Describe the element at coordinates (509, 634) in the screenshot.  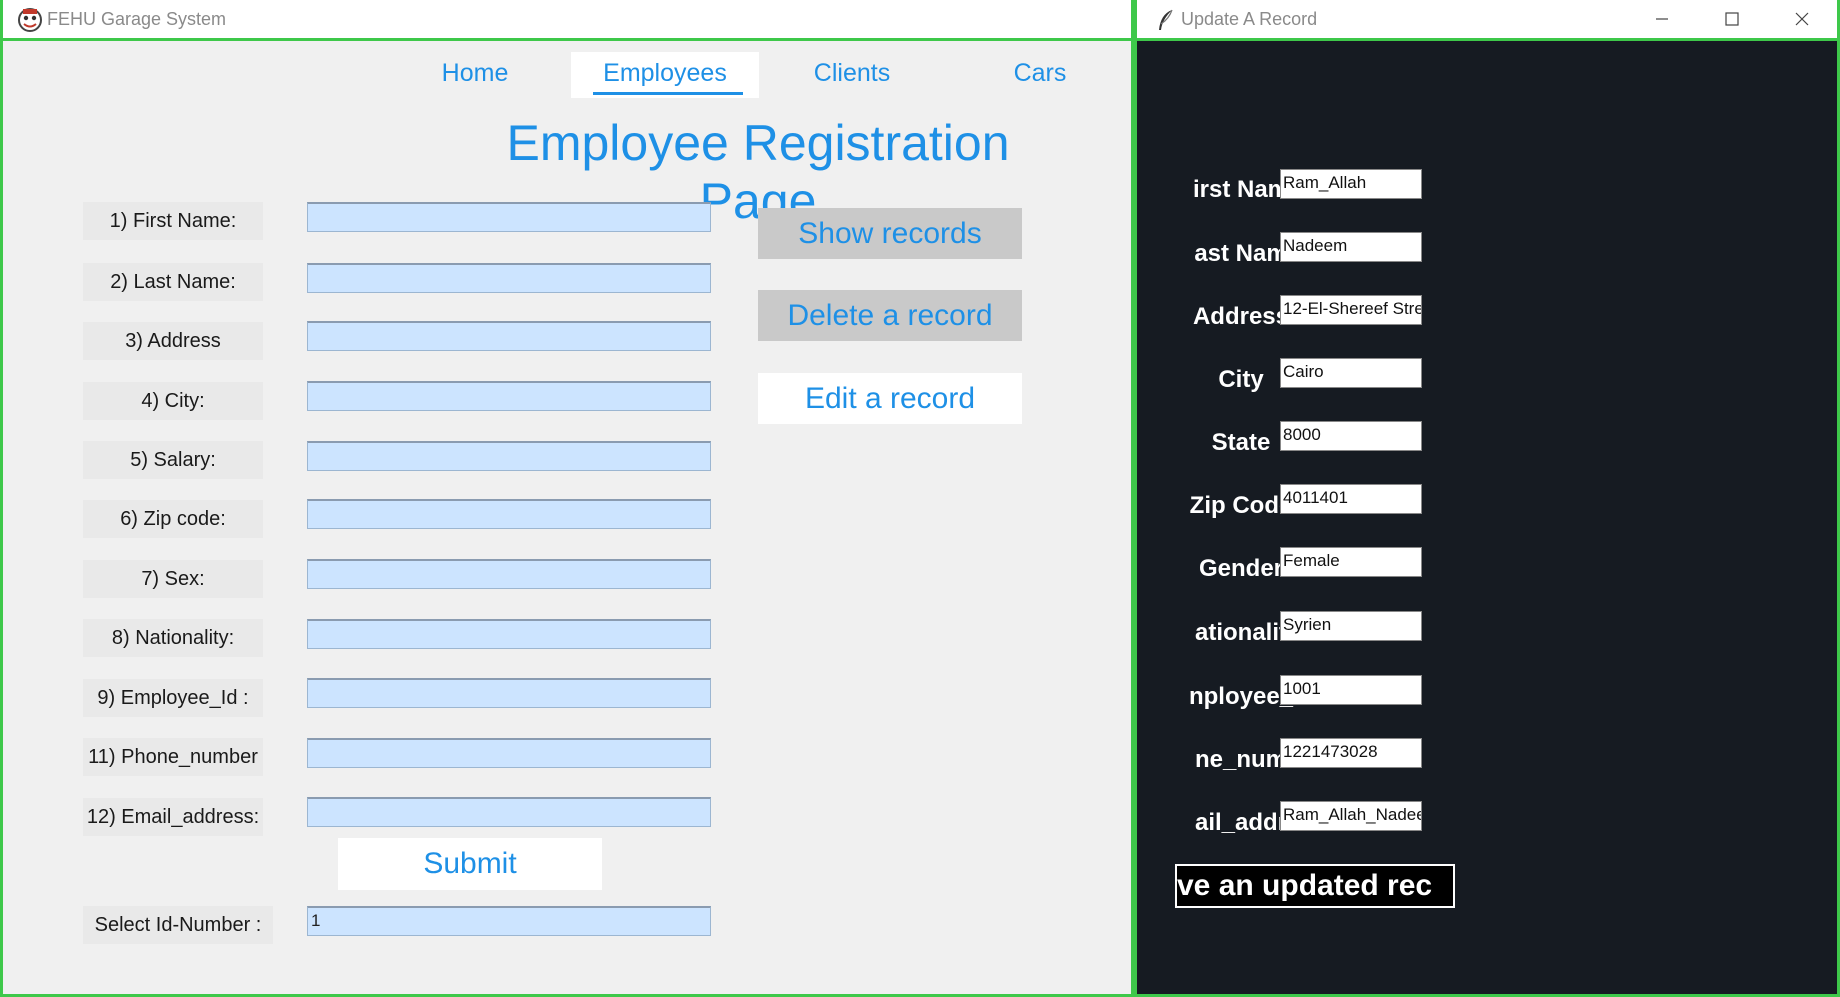
I see `nationality-input` at that location.